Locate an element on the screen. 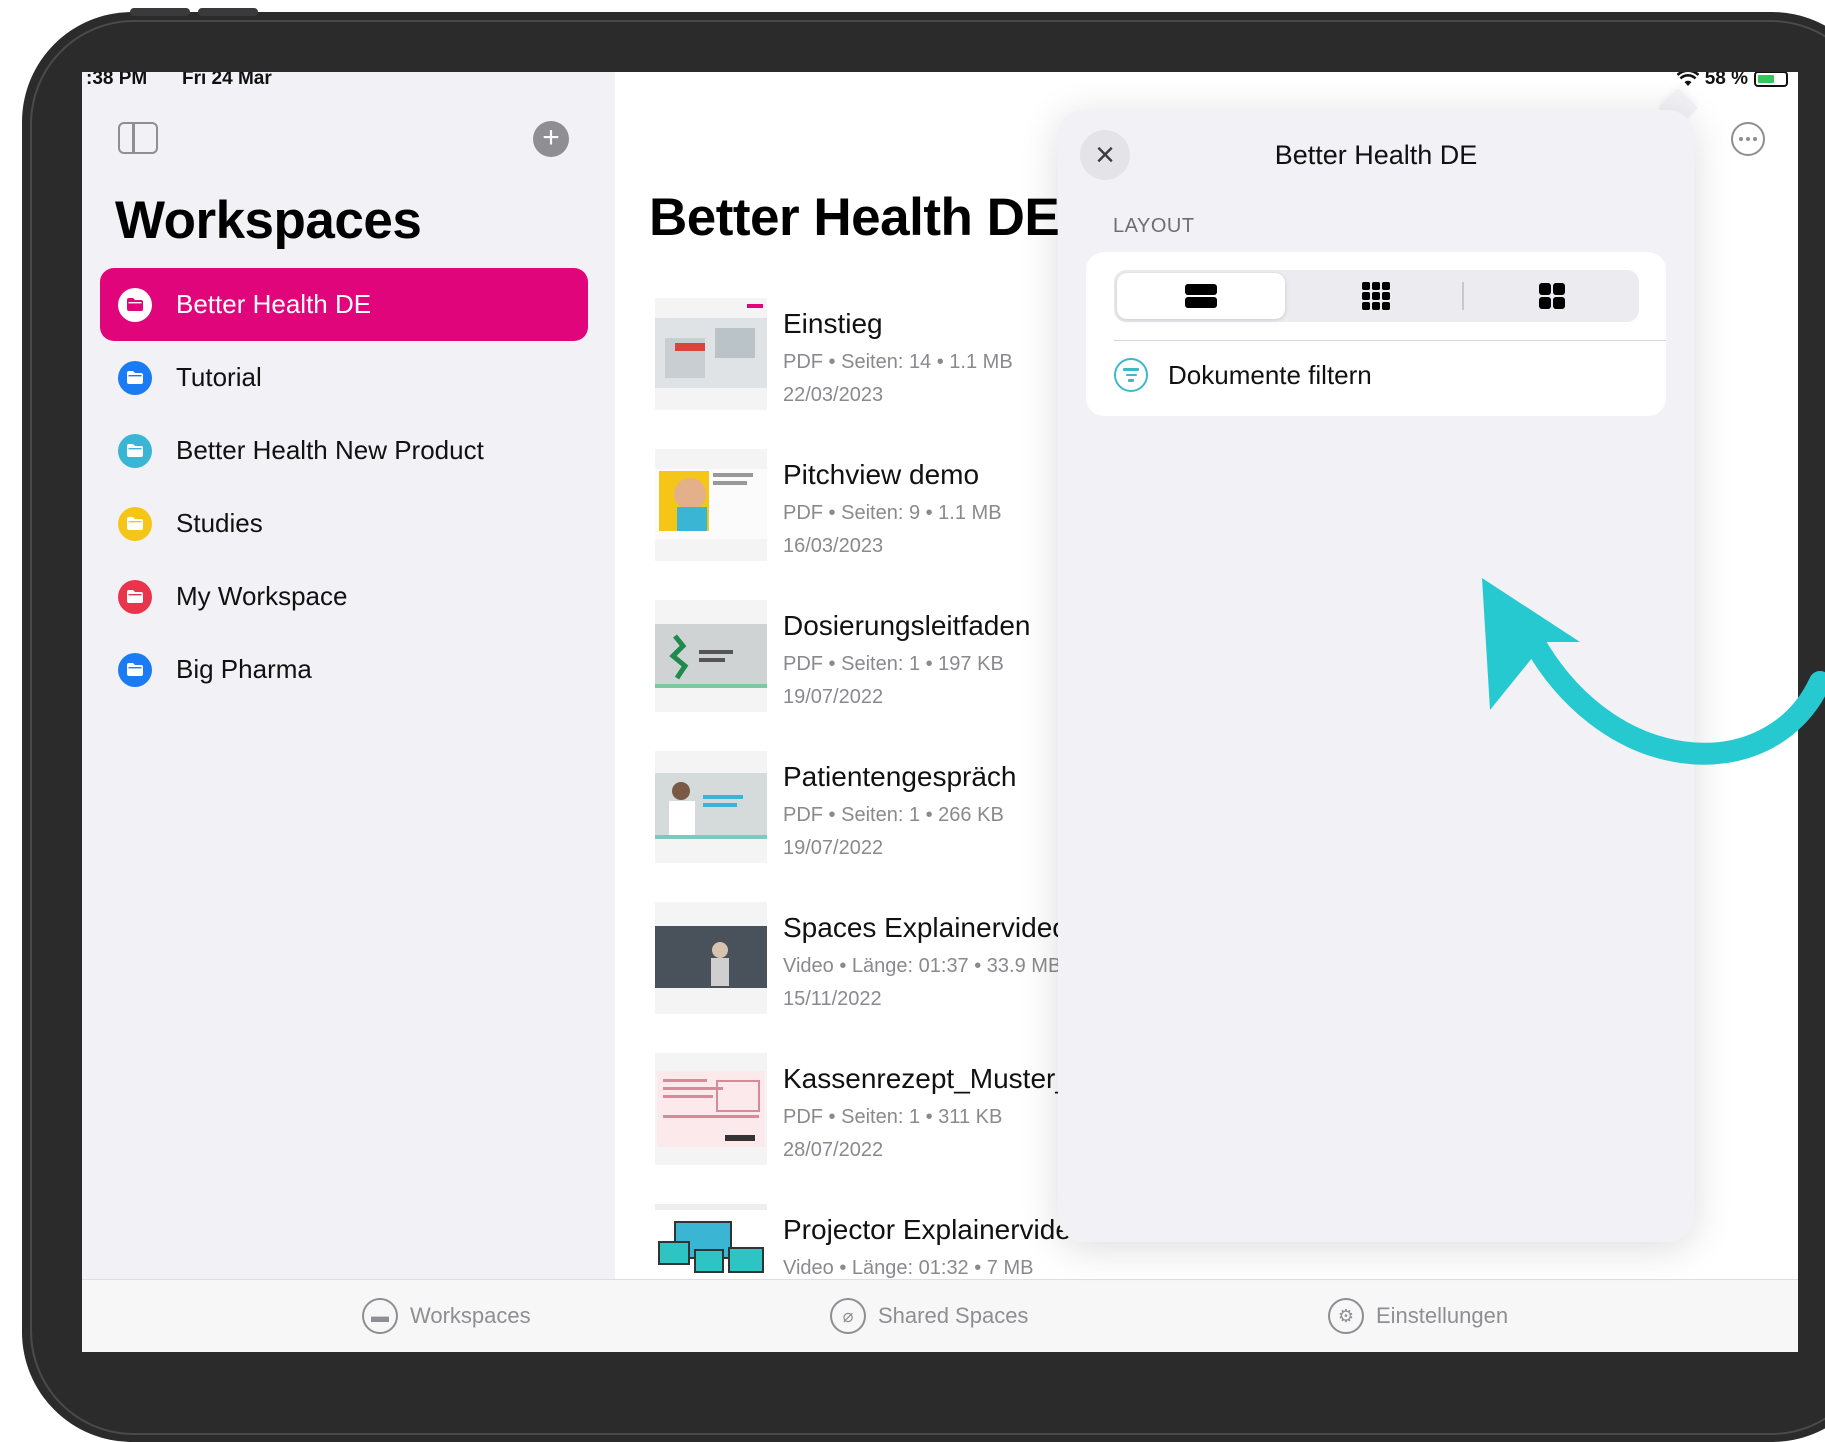 This screenshot has width=1825, height=1442. layout-option-small-grid is located at coordinates (1376, 296).